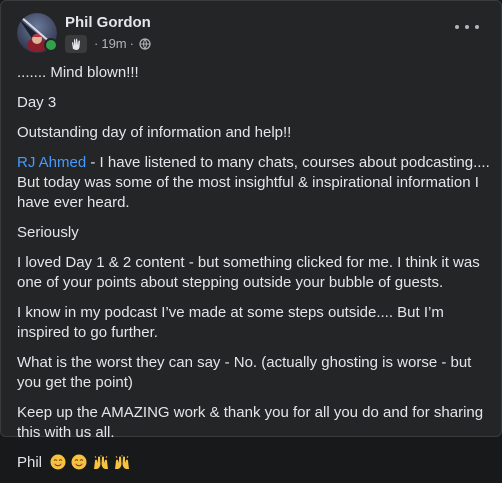 The height and width of the screenshot is (483, 502). I want to click on post-subline: · 19m ·, so click(108, 44).